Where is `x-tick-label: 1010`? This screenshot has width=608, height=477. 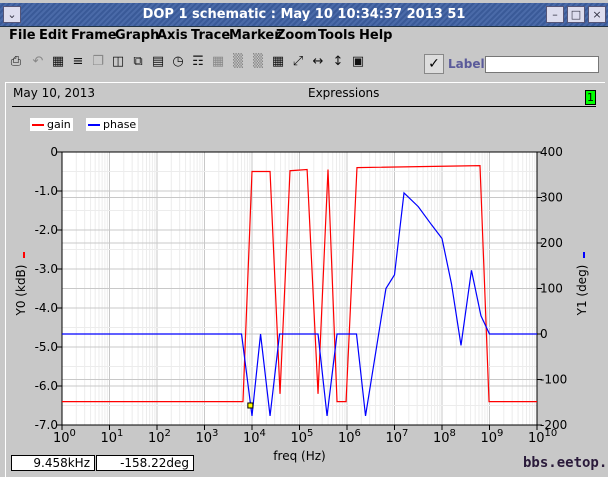
x-tick-label: 1010 is located at coordinates (542, 437).